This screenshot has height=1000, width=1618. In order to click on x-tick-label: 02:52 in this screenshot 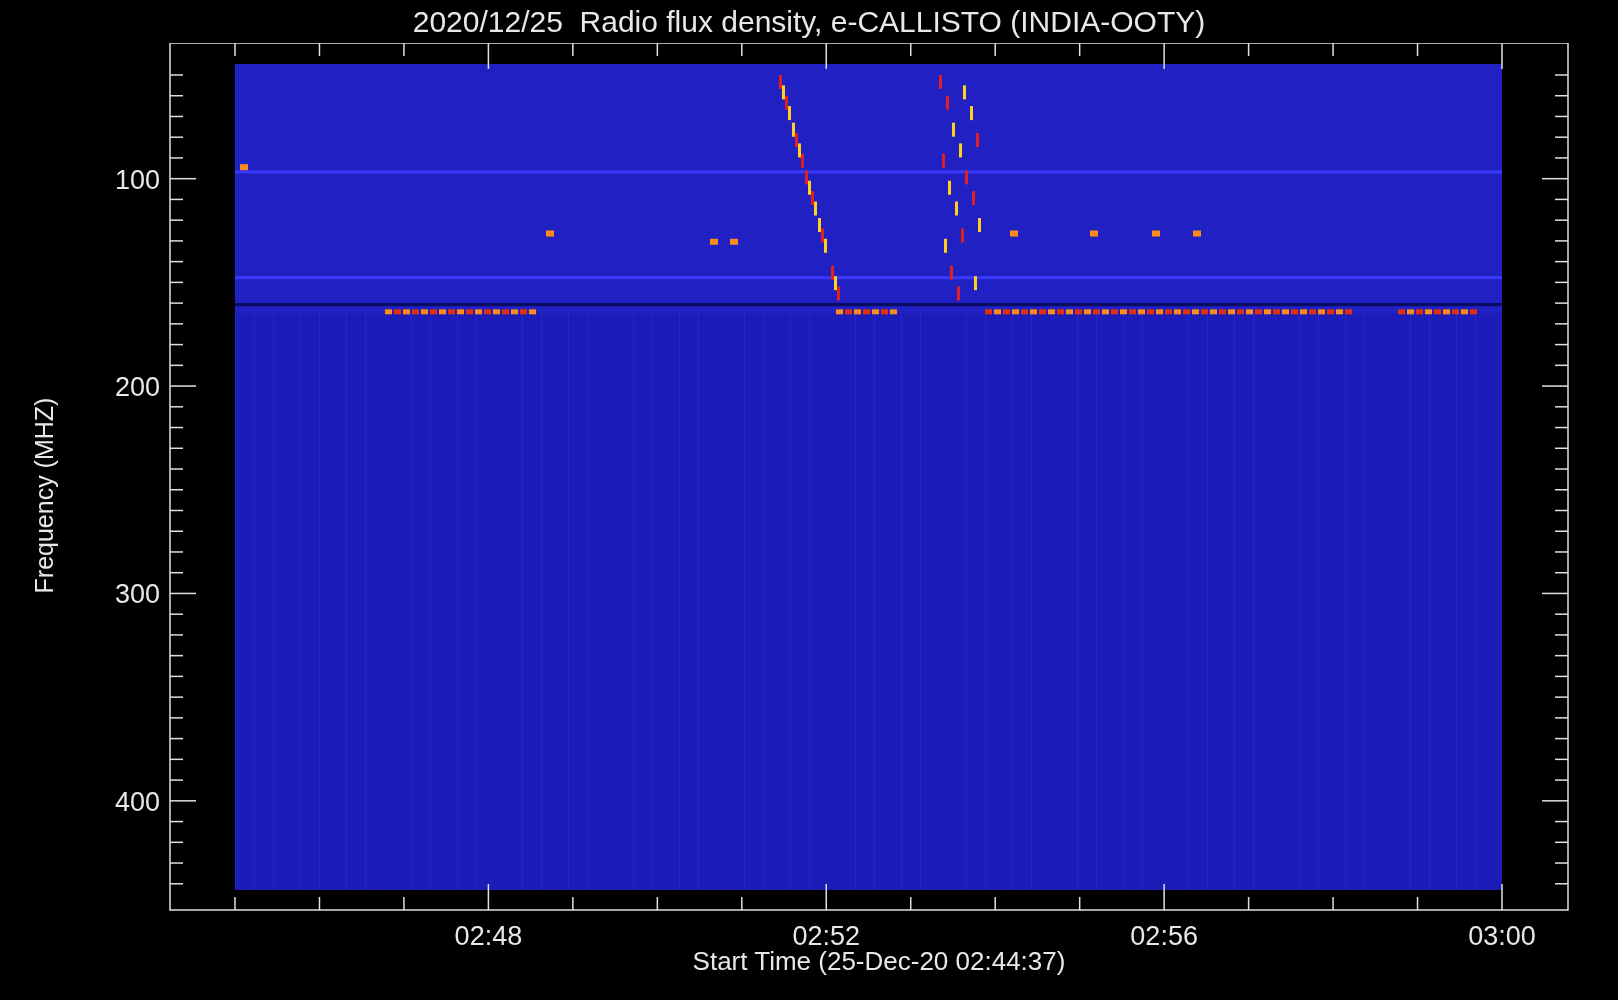, I will do `click(826, 934)`.